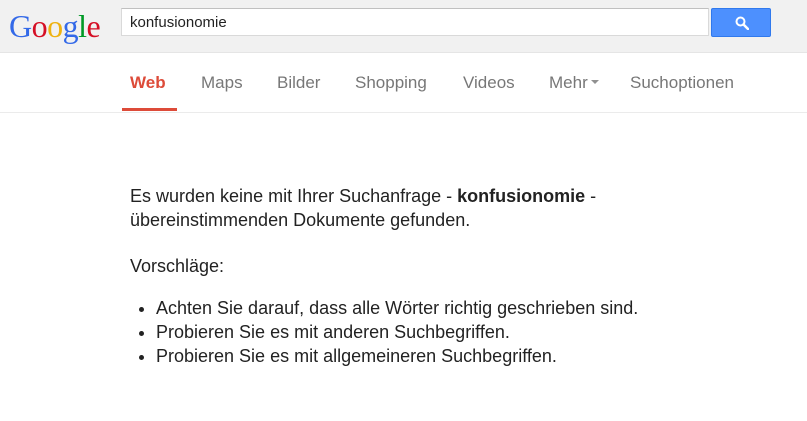 The width and height of the screenshot is (807, 421). I want to click on active-tab-indicator, so click(149, 109).